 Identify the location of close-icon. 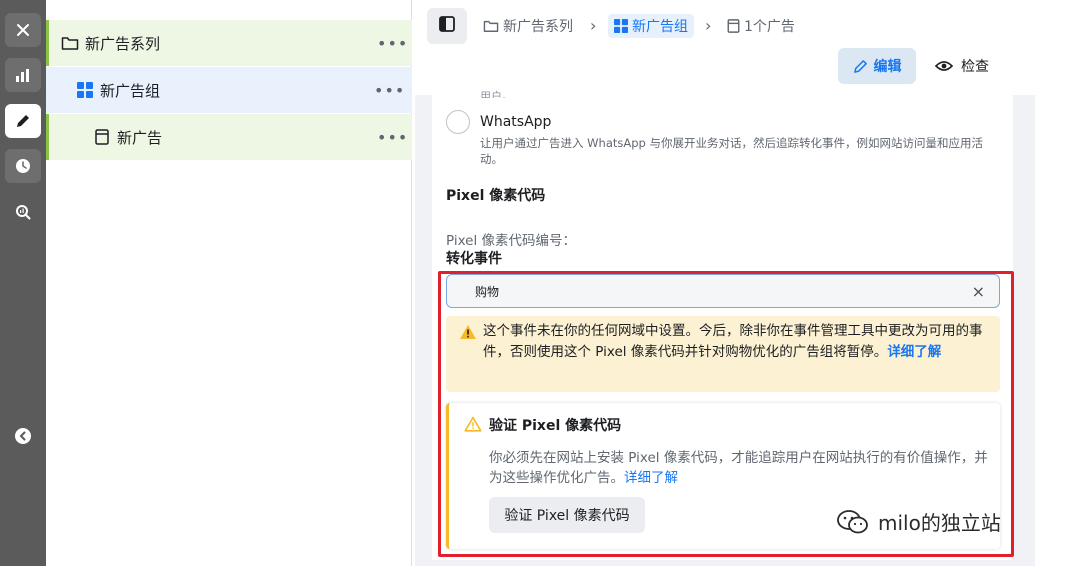
(23, 30).